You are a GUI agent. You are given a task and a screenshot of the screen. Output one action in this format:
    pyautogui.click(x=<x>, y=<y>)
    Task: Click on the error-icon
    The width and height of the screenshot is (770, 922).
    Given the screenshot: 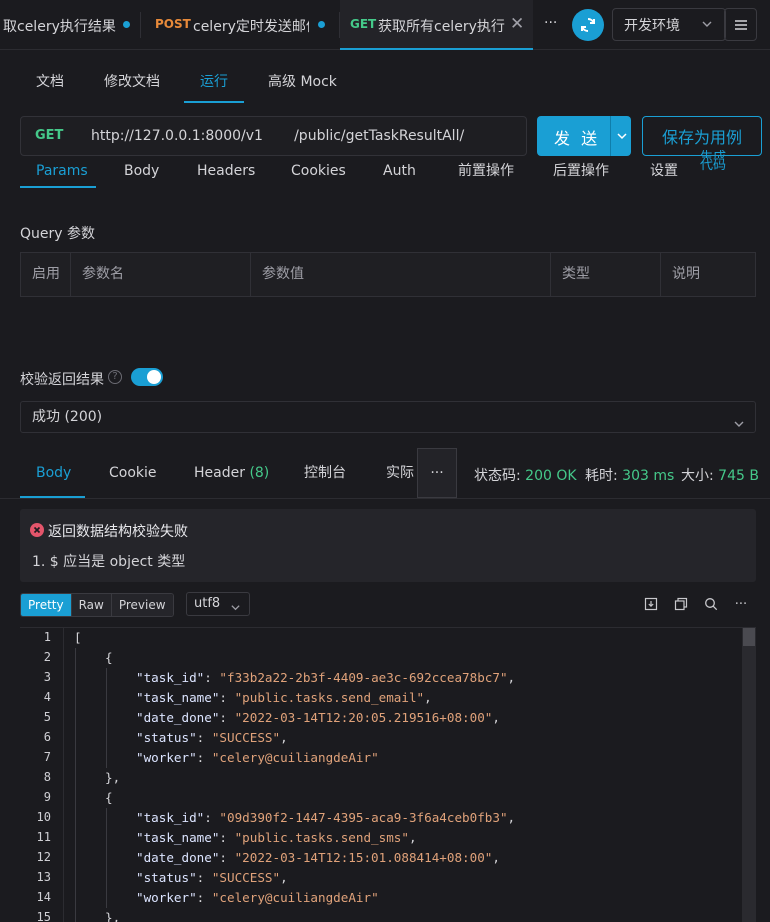 What is the action you would take?
    pyautogui.click(x=37, y=530)
    